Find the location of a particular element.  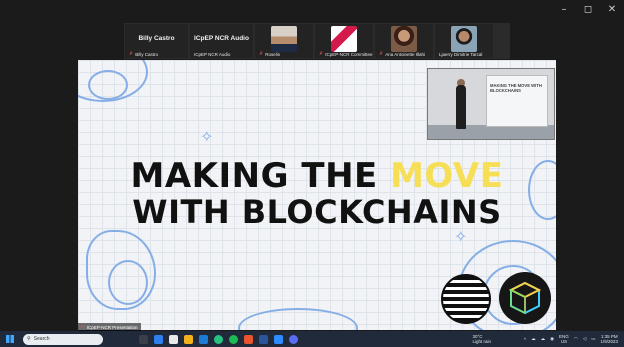

weather-desc: Light rain is located at coordinates (481, 341).